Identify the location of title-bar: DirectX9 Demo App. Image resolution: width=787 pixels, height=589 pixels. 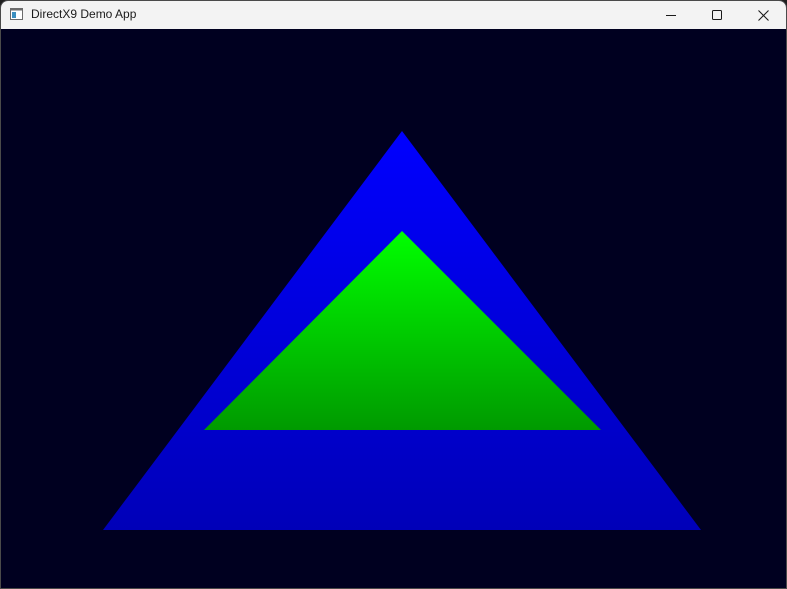
(393, 15).